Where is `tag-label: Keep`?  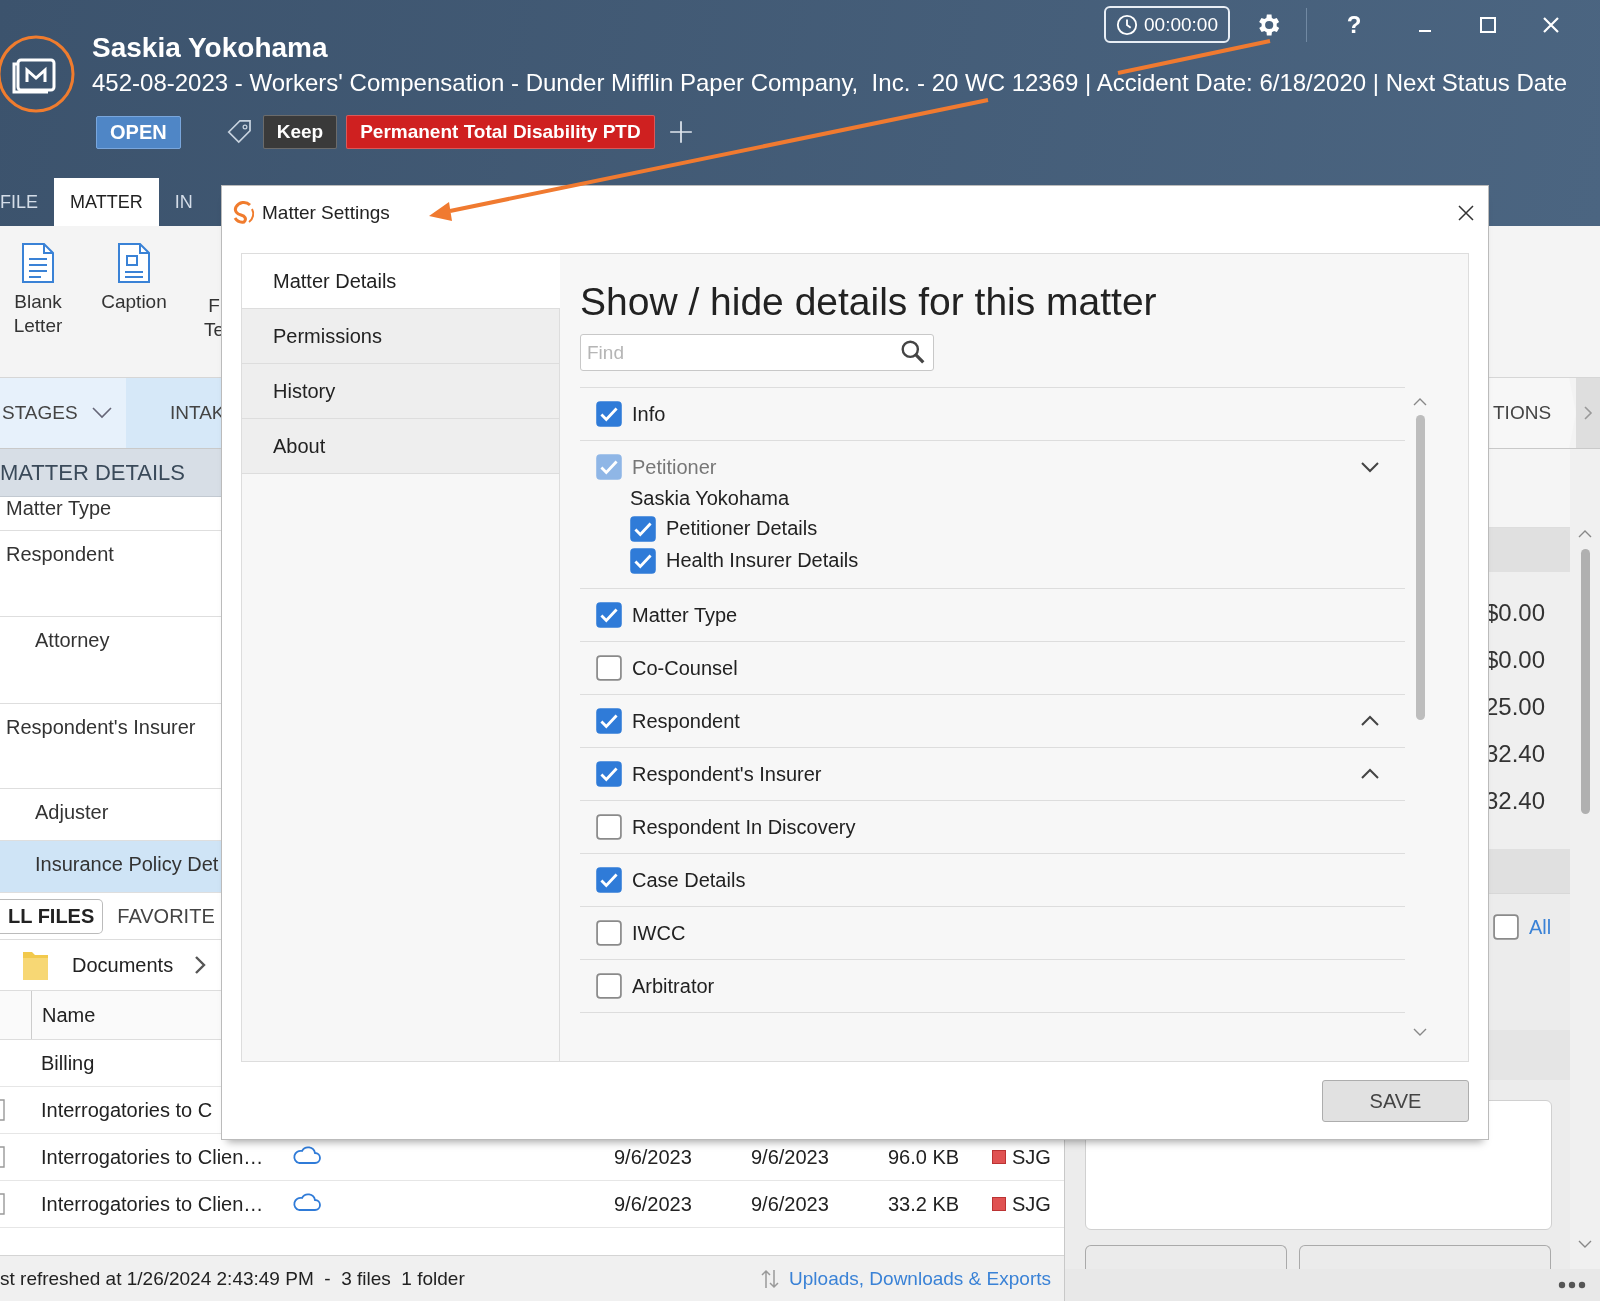 tag-label: Keep is located at coordinates (300, 132).